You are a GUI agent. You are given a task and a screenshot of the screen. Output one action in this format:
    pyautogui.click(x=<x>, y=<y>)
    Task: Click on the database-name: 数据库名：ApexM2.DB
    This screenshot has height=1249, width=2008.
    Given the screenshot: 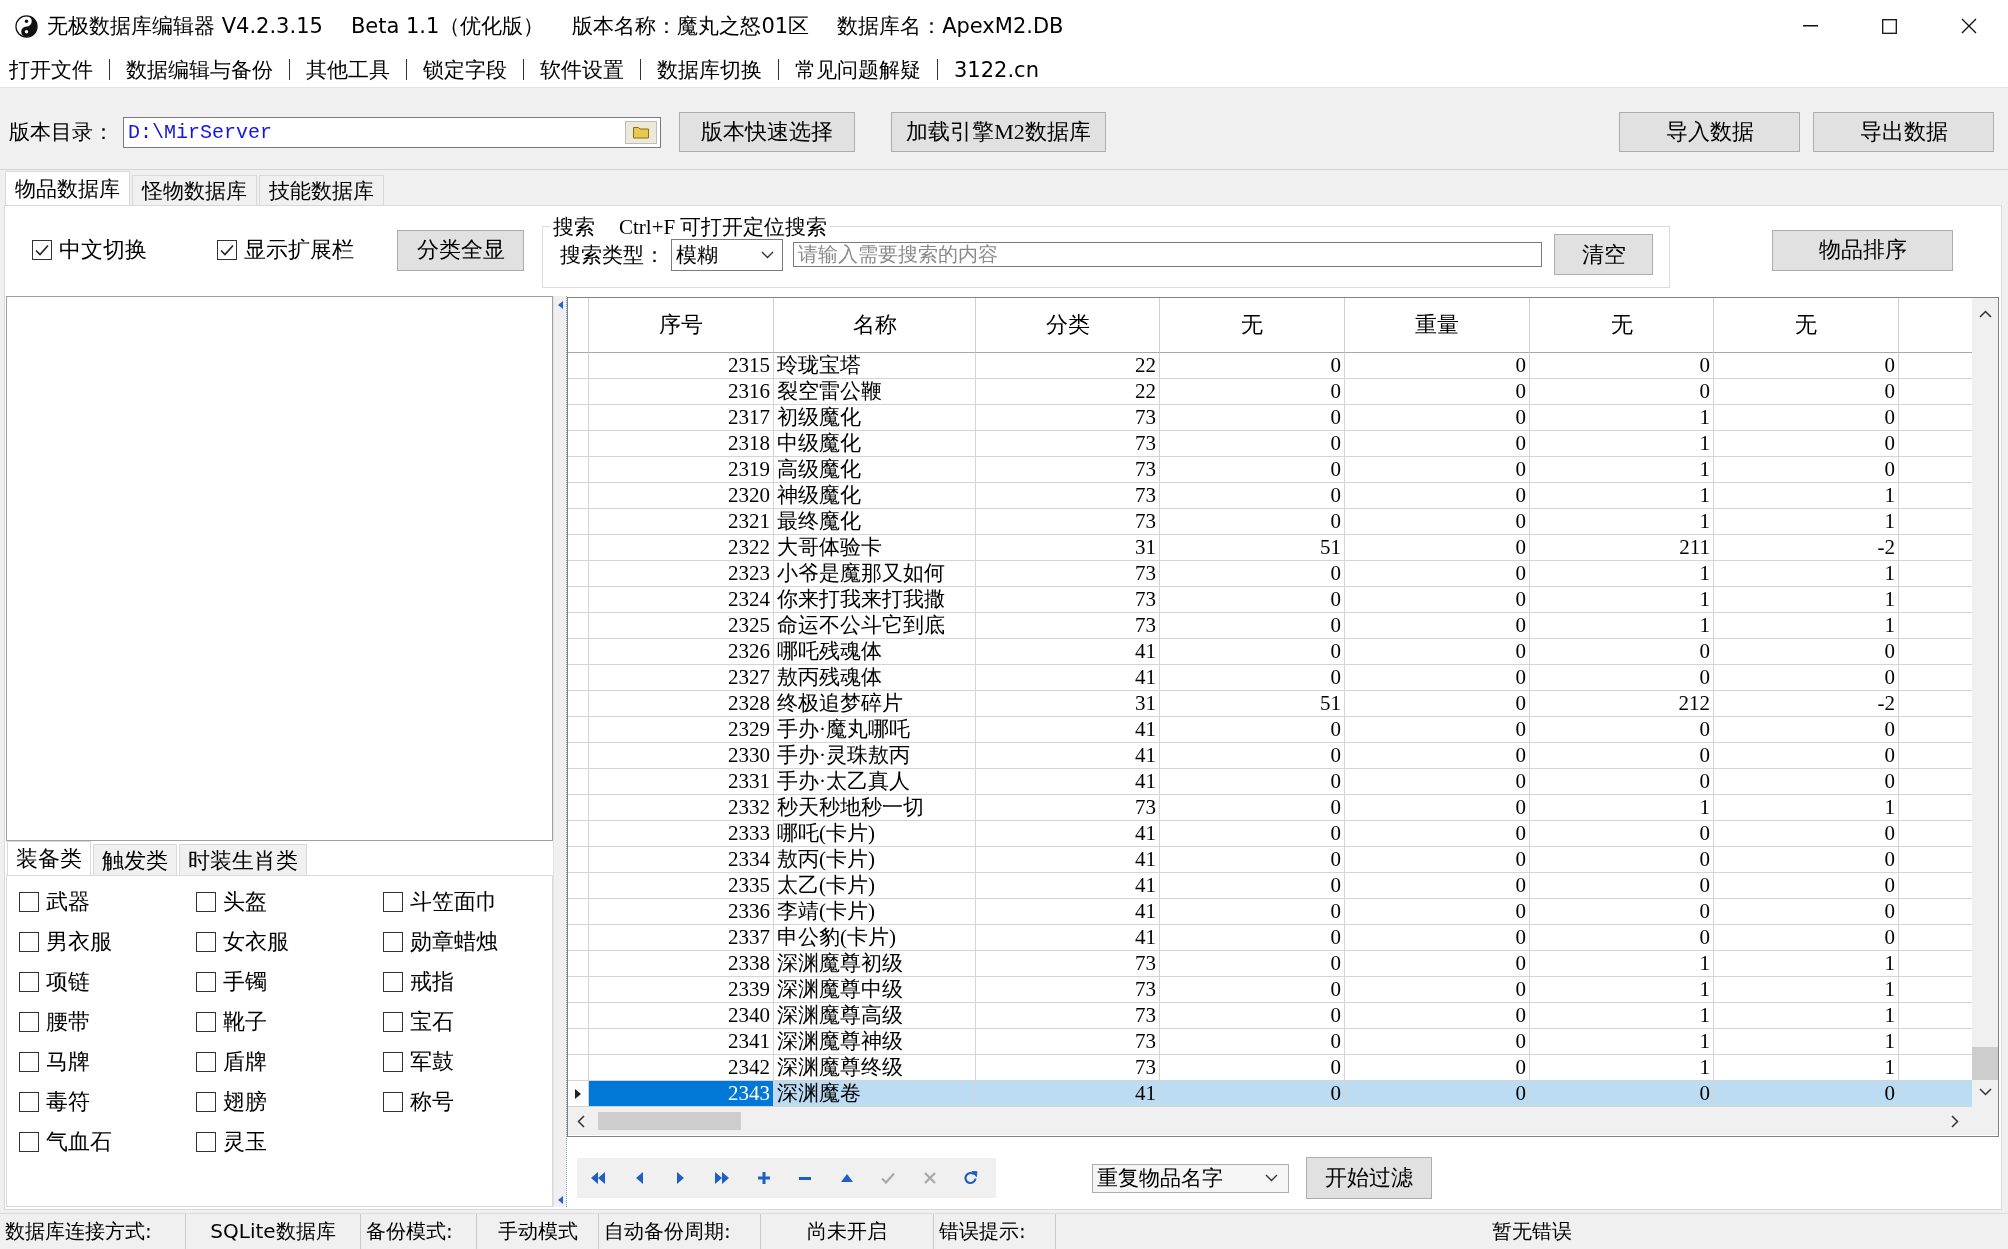 What is the action you would take?
    pyautogui.click(x=950, y=26)
    